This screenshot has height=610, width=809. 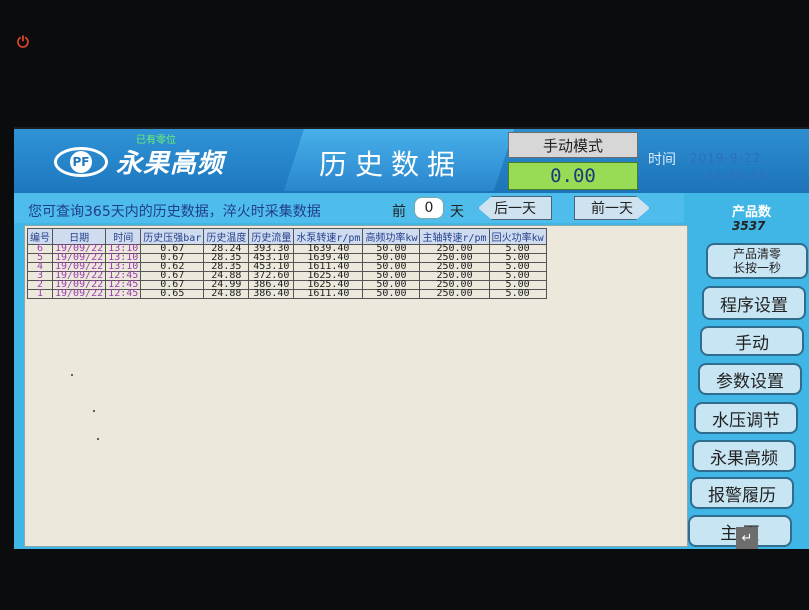 What do you see at coordinates (391, 164) in the screenshot?
I see `page-title: 历史数据` at bounding box center [391, 164].